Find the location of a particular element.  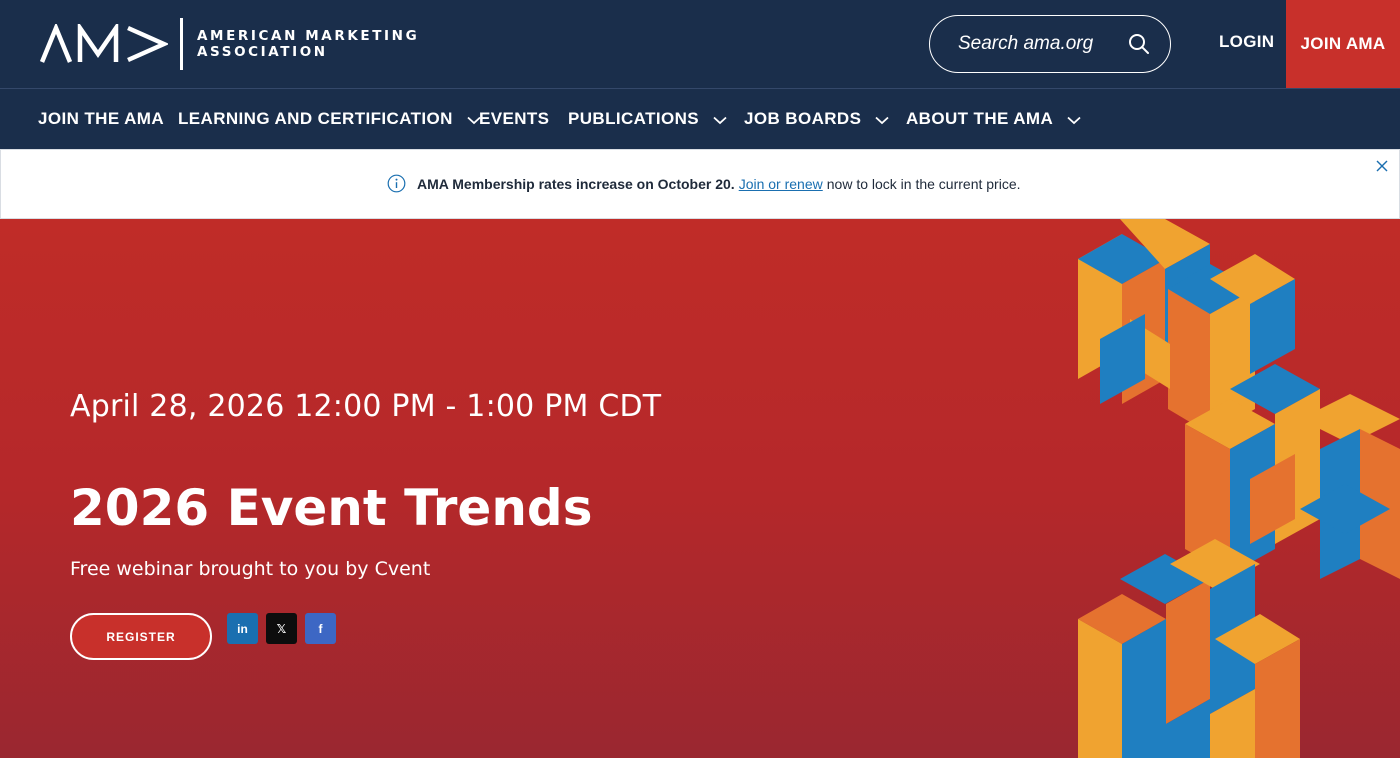

search-icon is located at coordinates (1139, 44).